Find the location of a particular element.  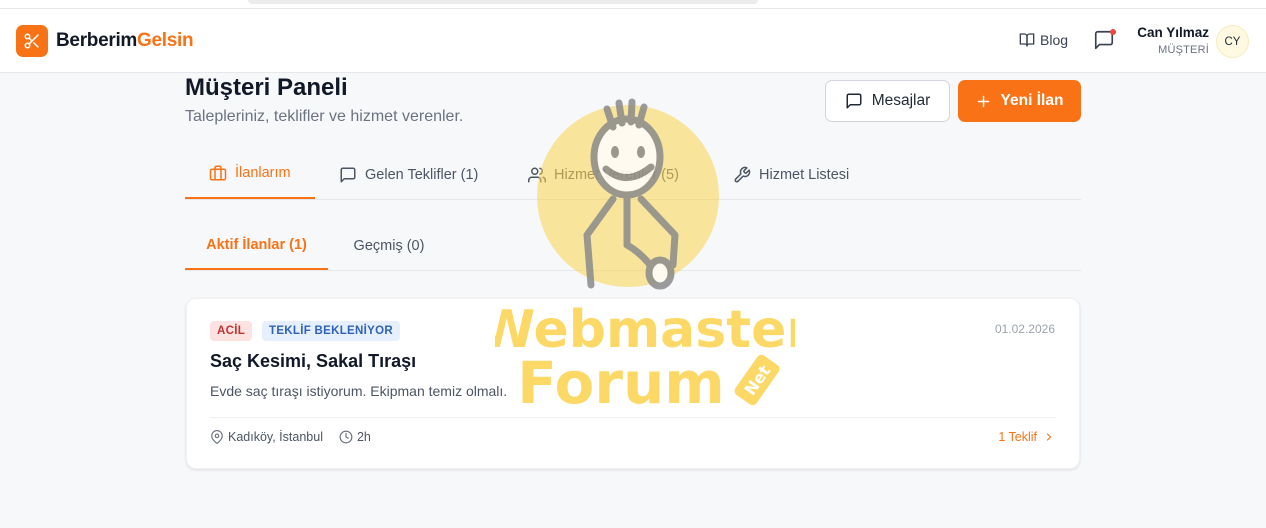

brand-logo: BerberimGelsin is located at coordinates (105, 41).